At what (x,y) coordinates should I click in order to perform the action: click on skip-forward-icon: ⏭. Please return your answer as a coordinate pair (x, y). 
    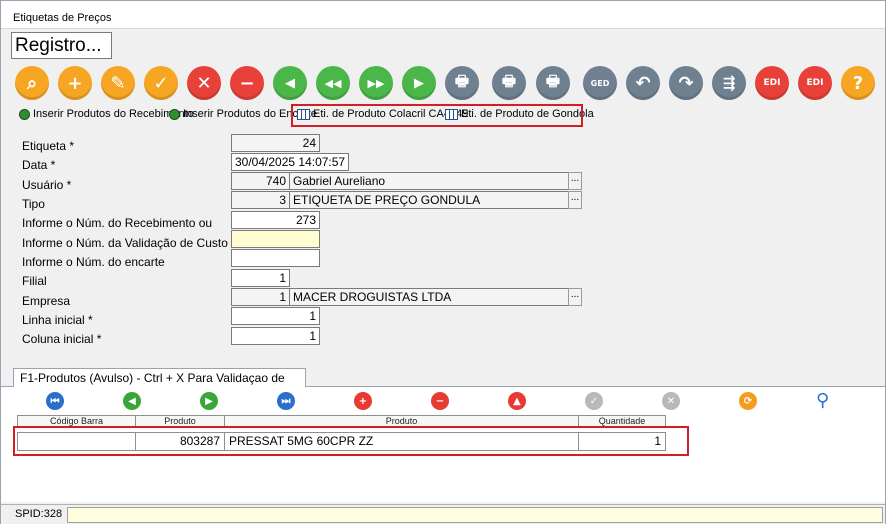
    Looking at the image, I should click on (286, 401).